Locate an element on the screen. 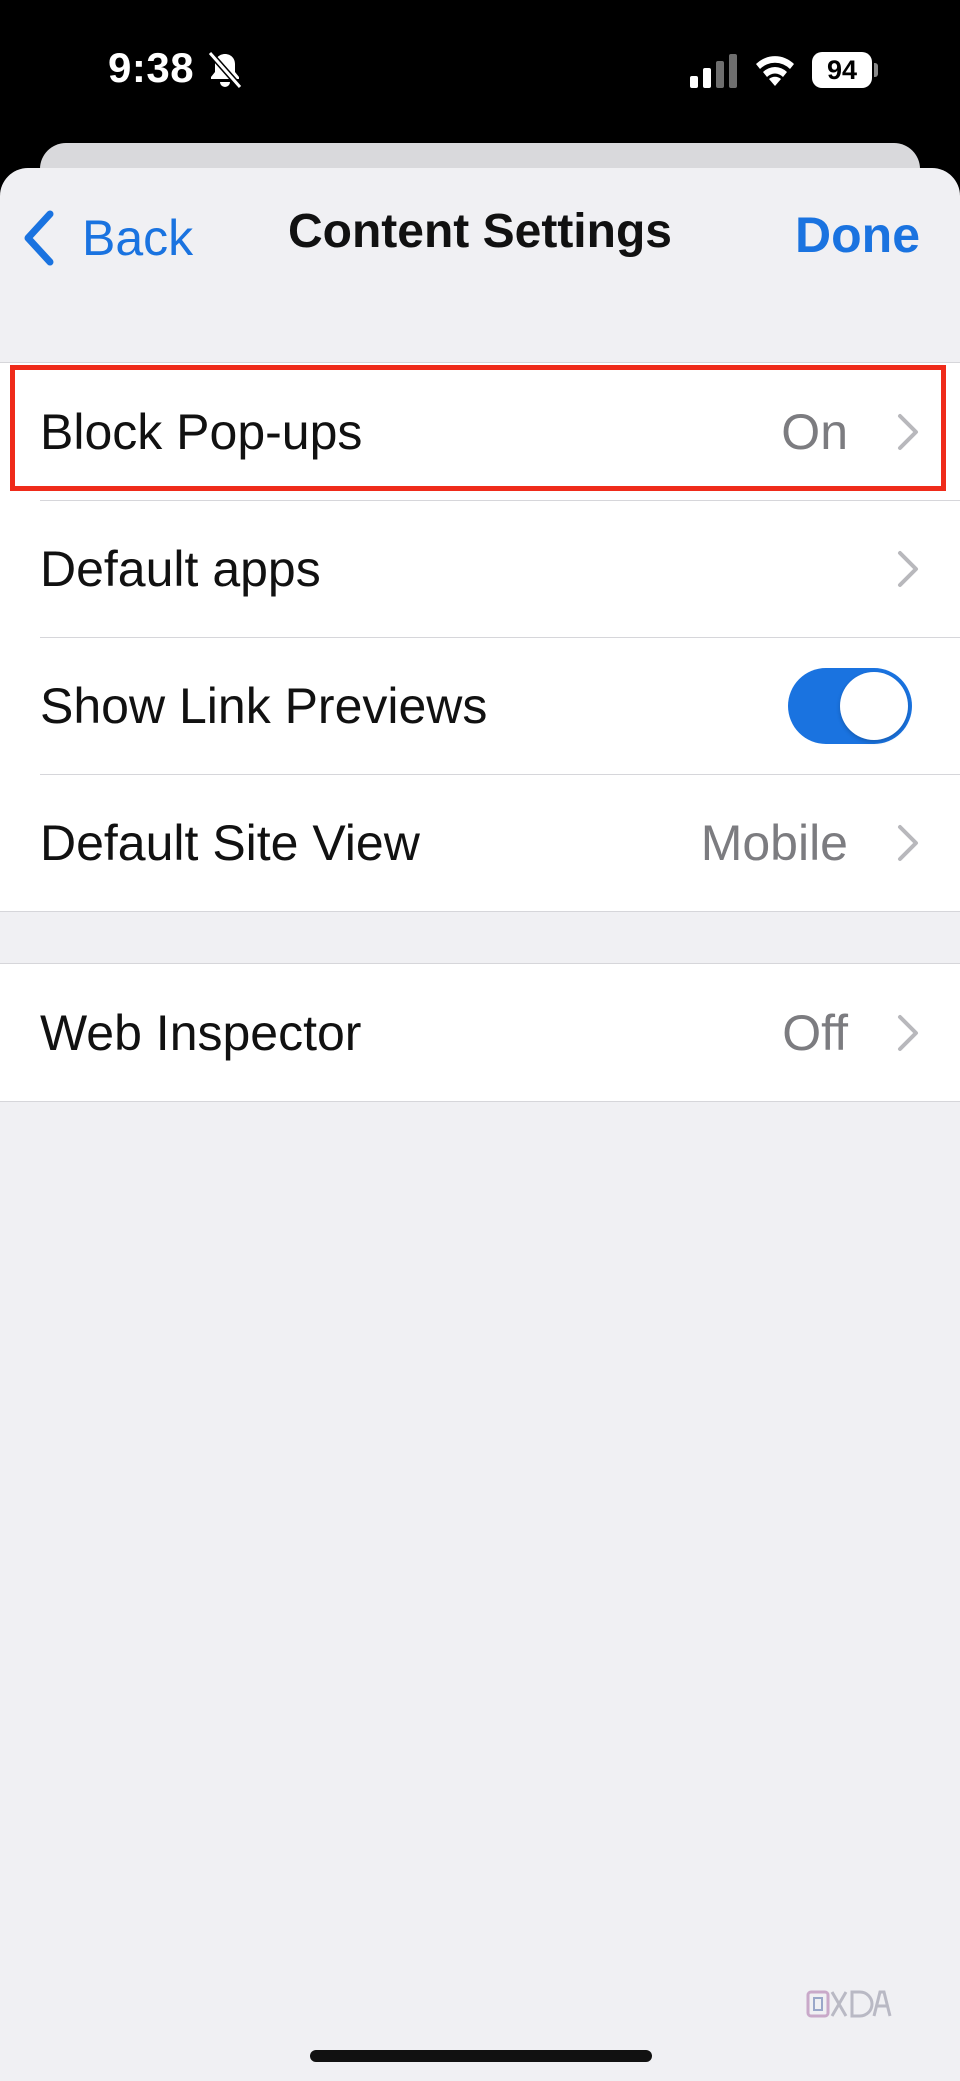 The width and height of the screenshot is (960, 2081). wifi-icon is located at coordinates (775, 71).